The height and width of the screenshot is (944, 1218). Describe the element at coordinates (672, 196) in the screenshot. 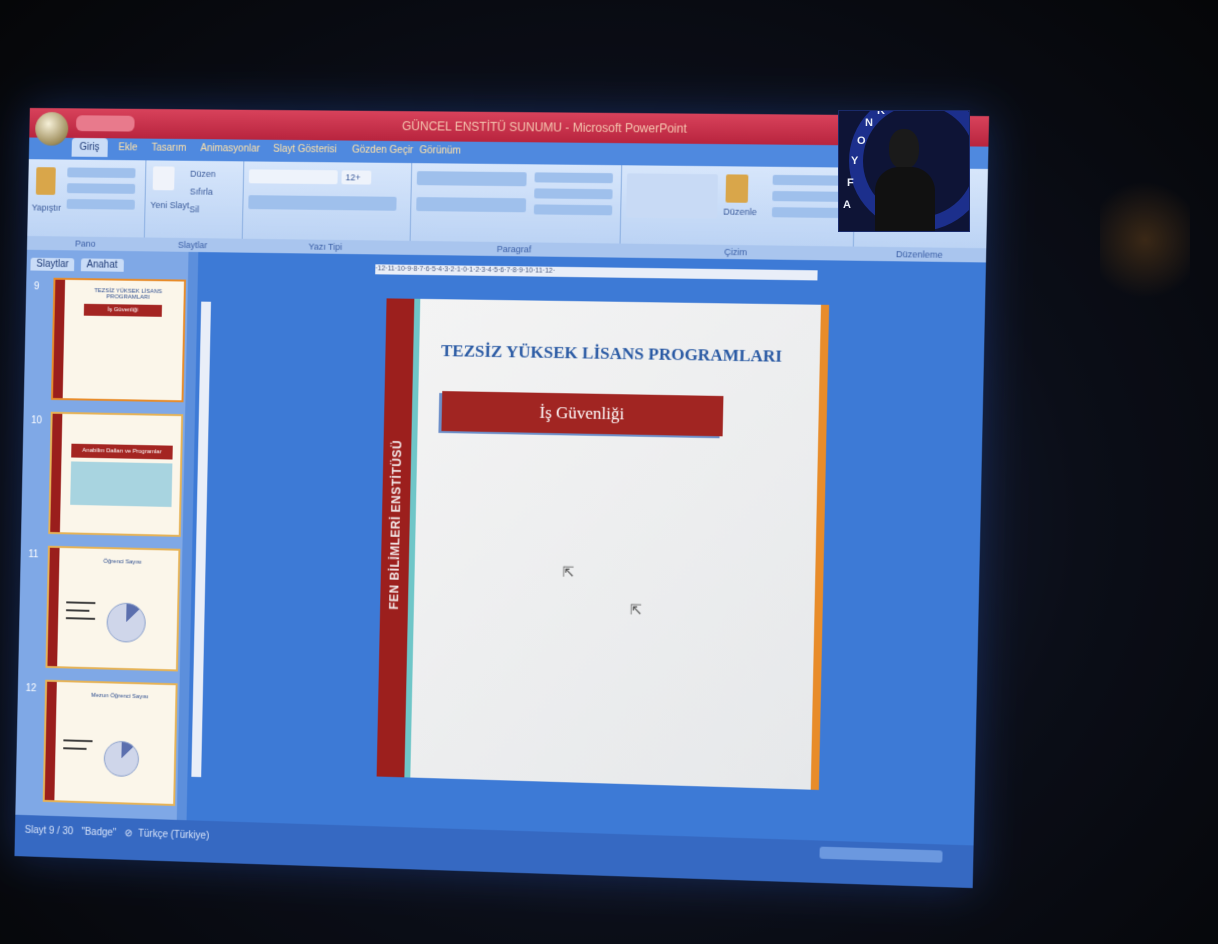

I see `shapes-gallery` at that location.